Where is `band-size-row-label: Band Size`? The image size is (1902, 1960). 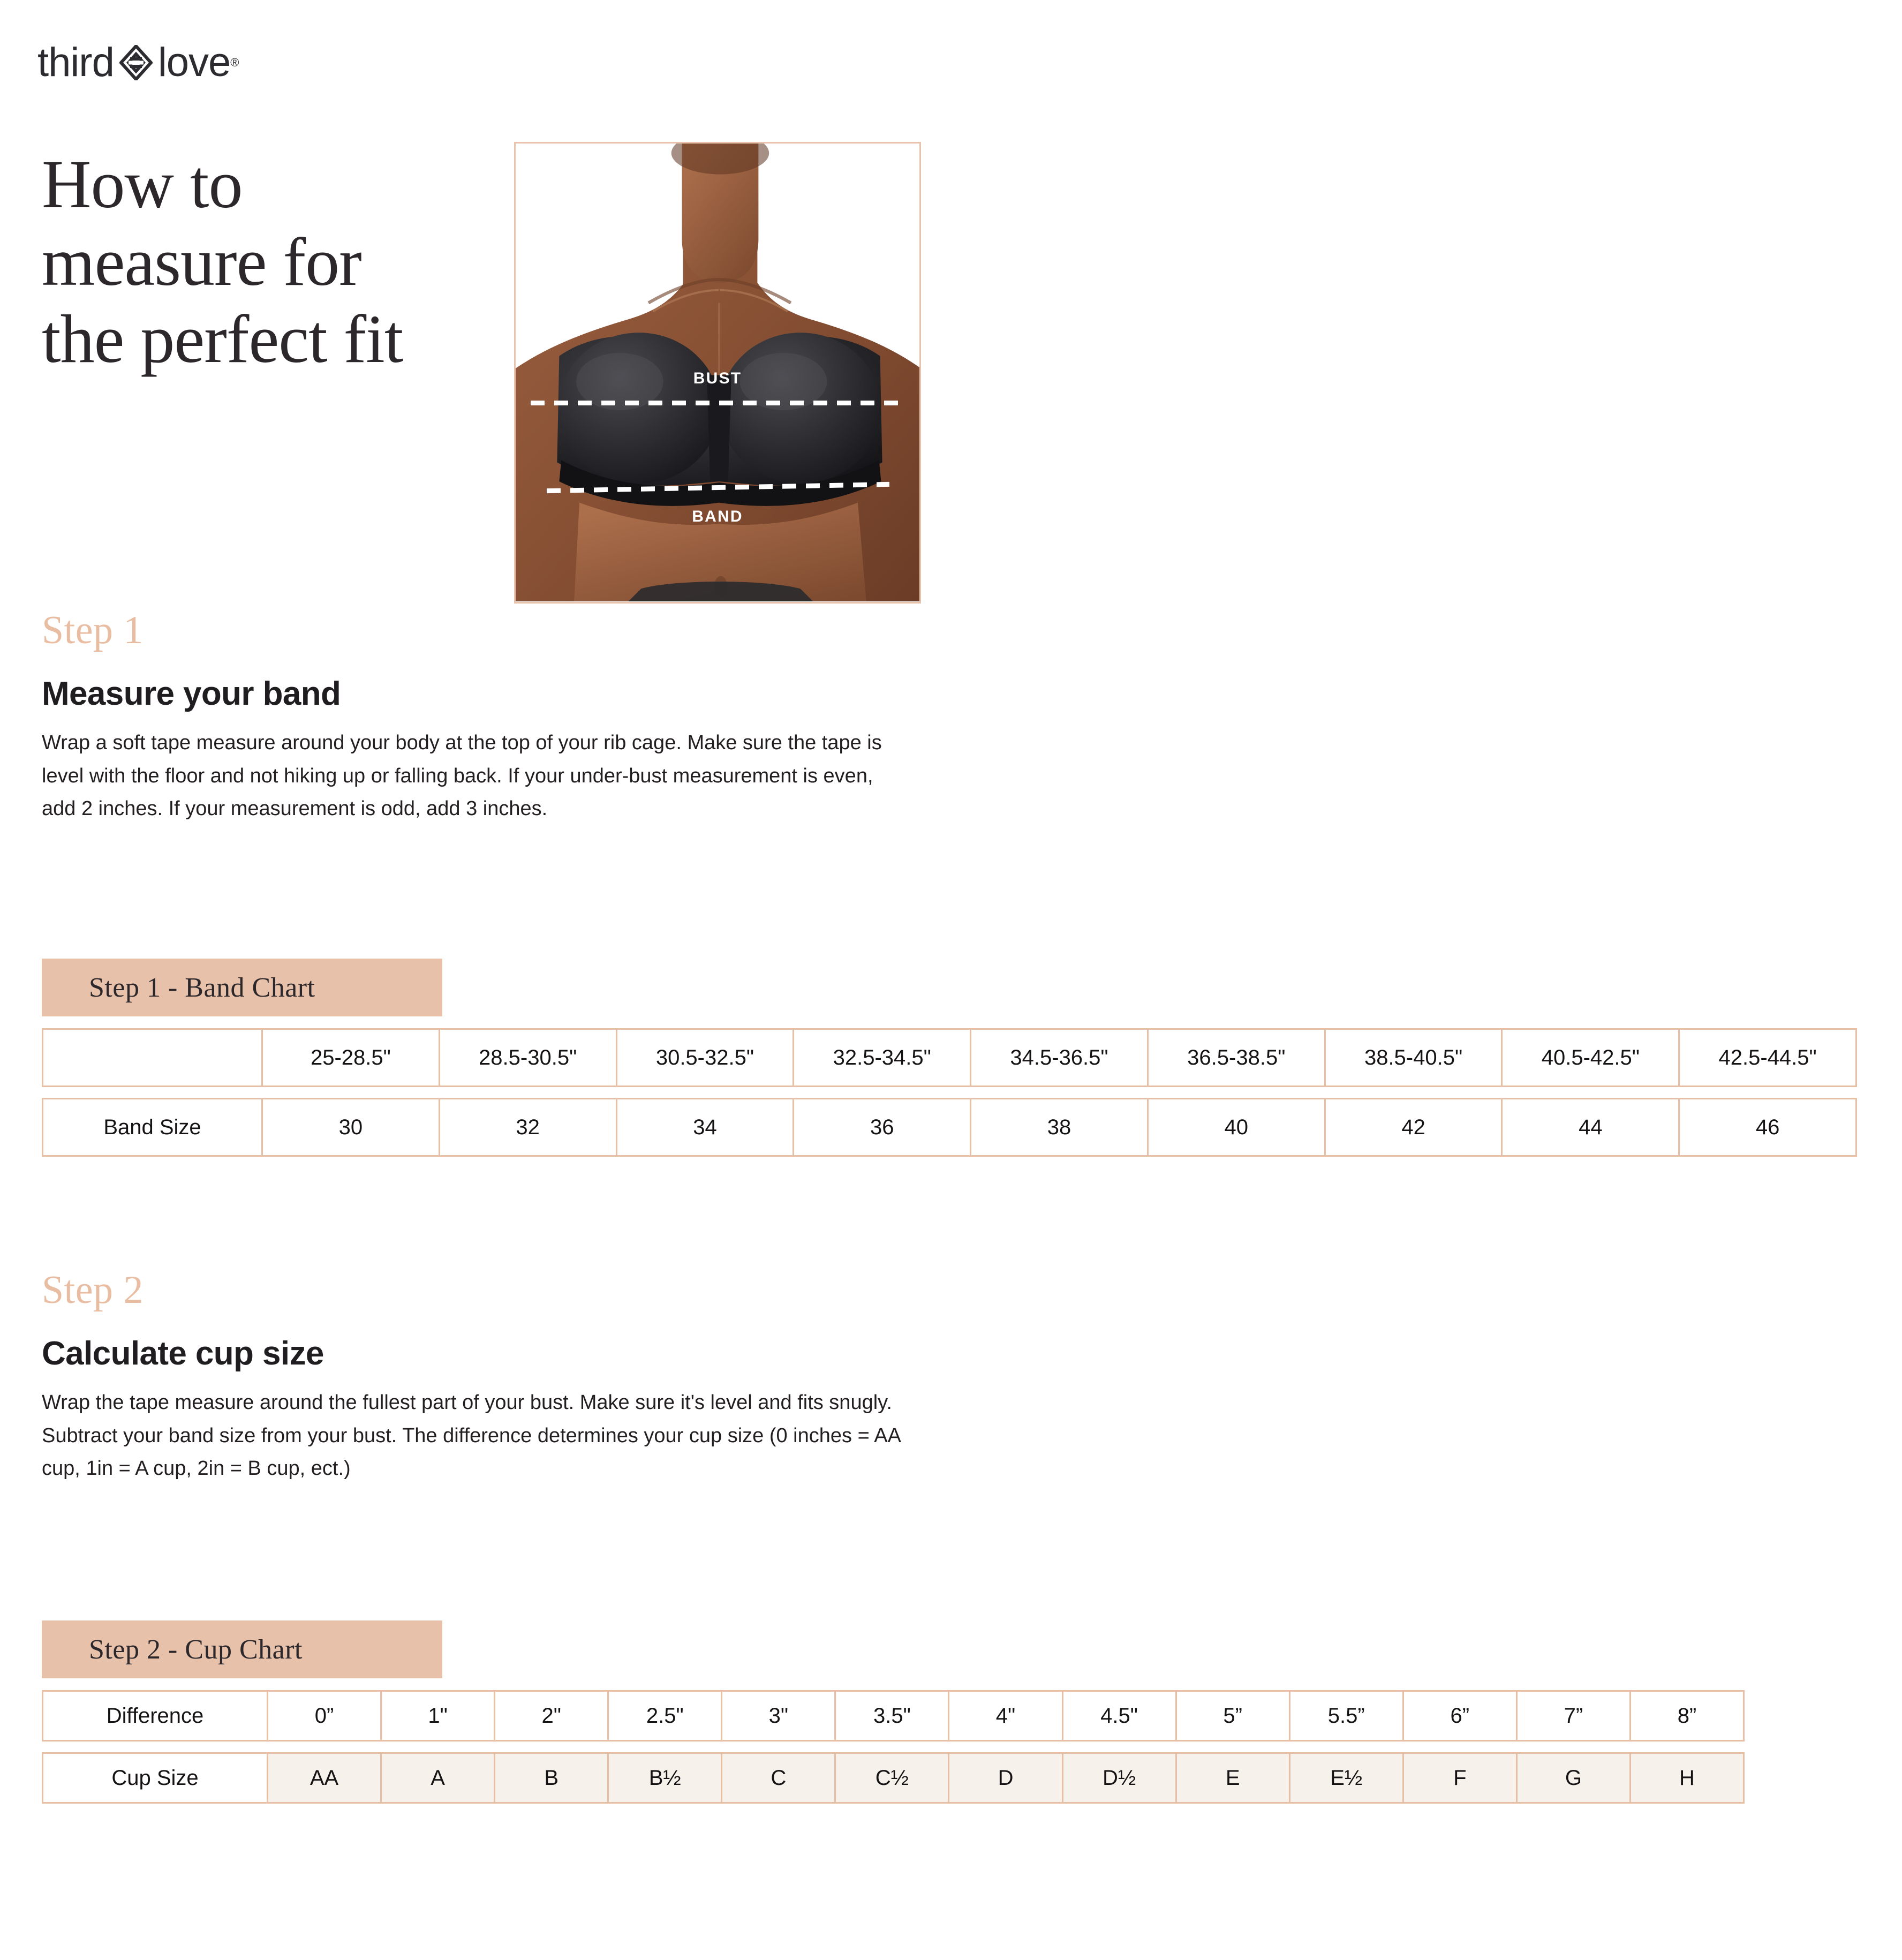 band-size-row-label: Band Size is located at coordinates (153, 1127).